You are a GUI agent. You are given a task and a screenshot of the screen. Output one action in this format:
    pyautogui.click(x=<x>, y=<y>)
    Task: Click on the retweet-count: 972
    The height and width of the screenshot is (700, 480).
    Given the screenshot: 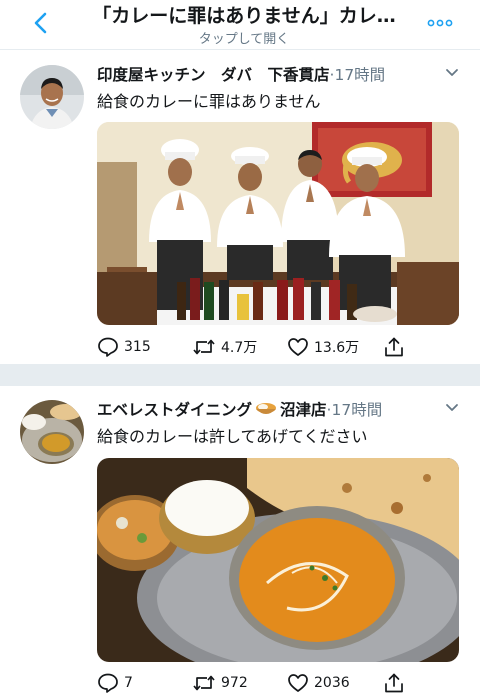 What is the action you would take?
    pyautogui.click(x=234, y=683)
    